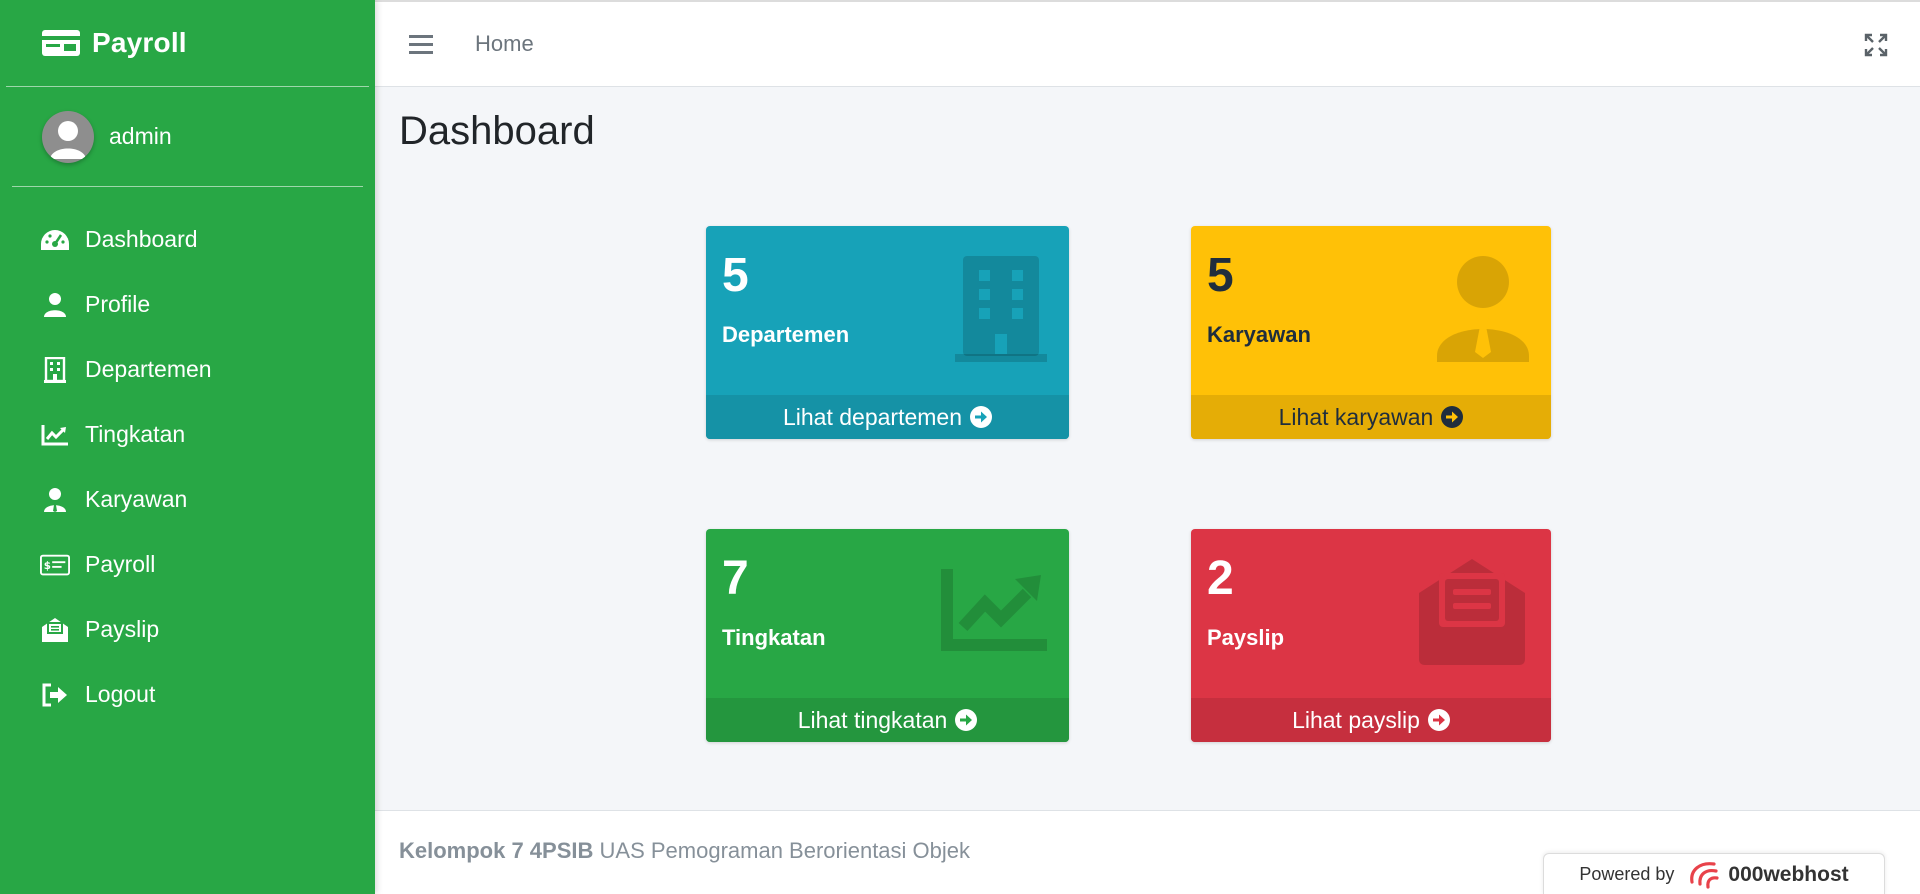 This screenshot has width=1920, height=894. I want to click on sidebar-item-karyawan: Karyawan, so click(187, 499).